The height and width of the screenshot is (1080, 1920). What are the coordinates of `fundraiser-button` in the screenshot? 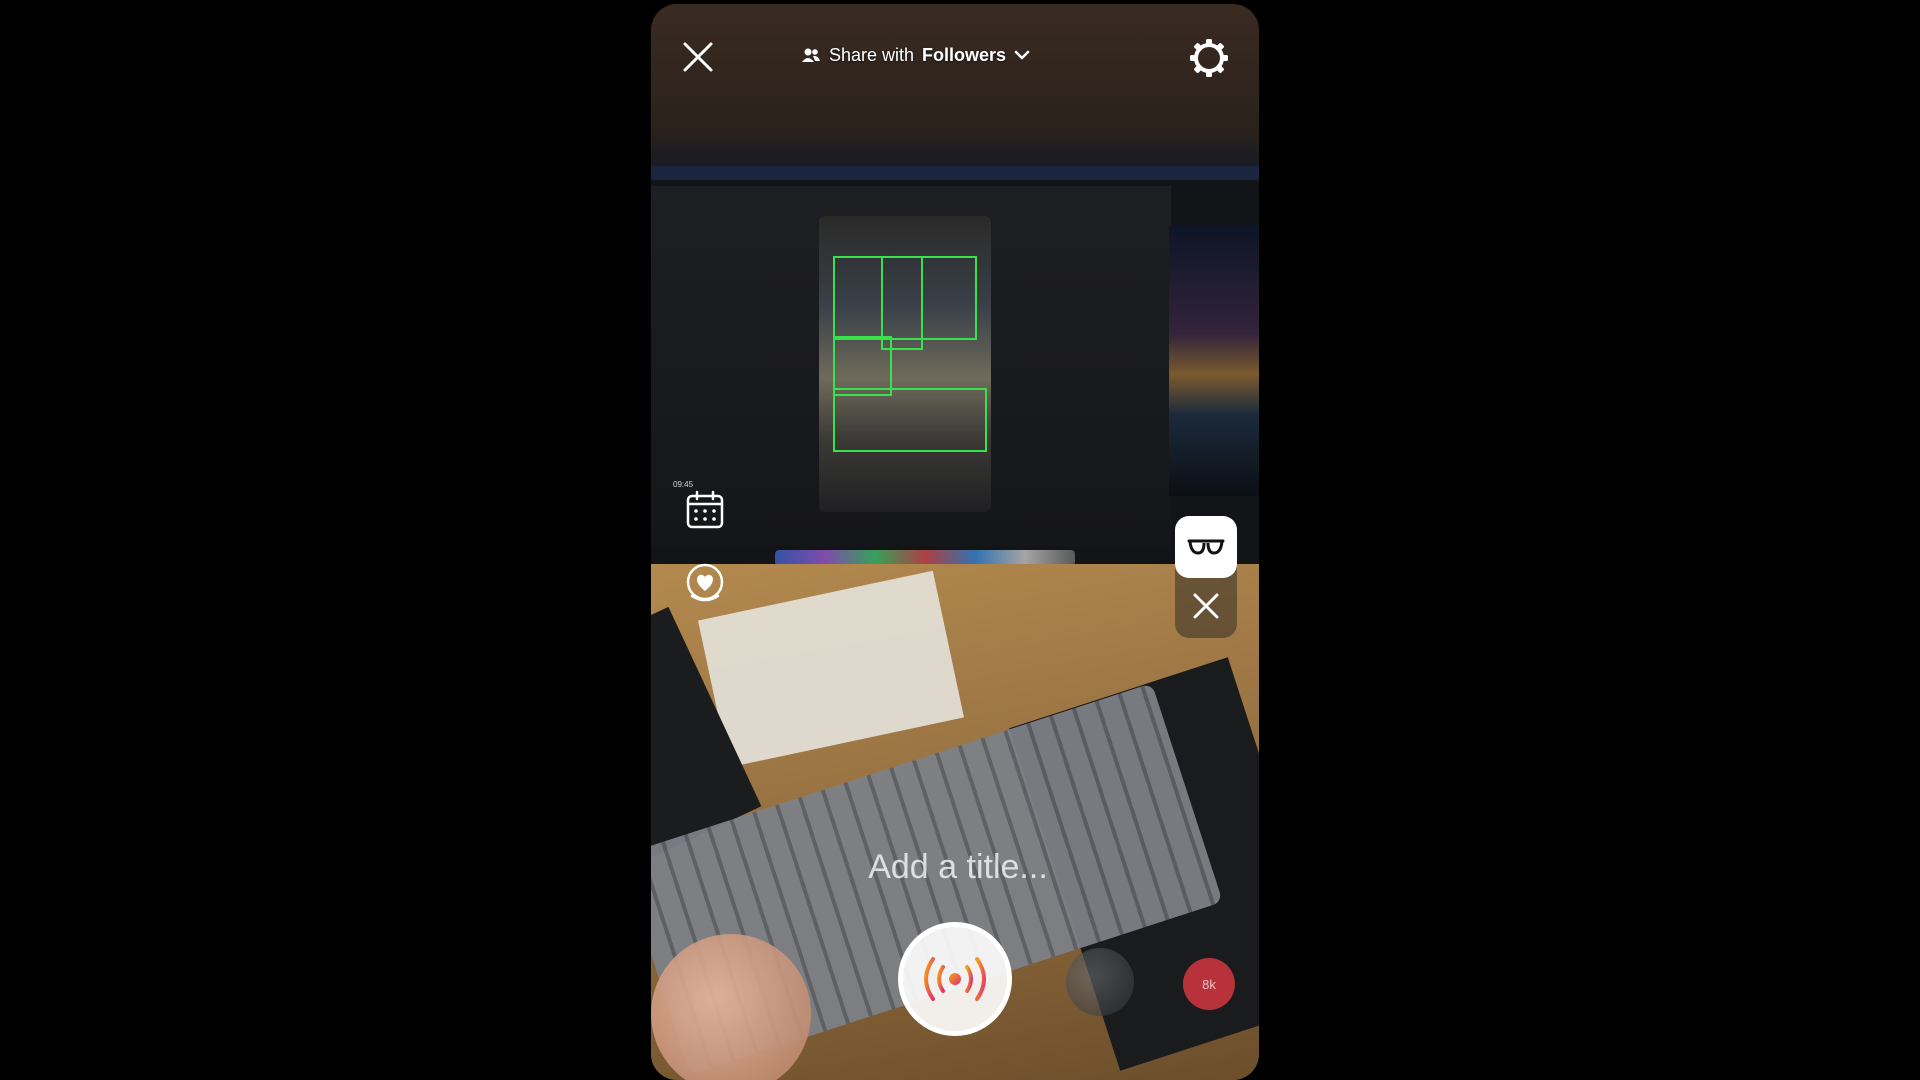 It's located at (705, 584).